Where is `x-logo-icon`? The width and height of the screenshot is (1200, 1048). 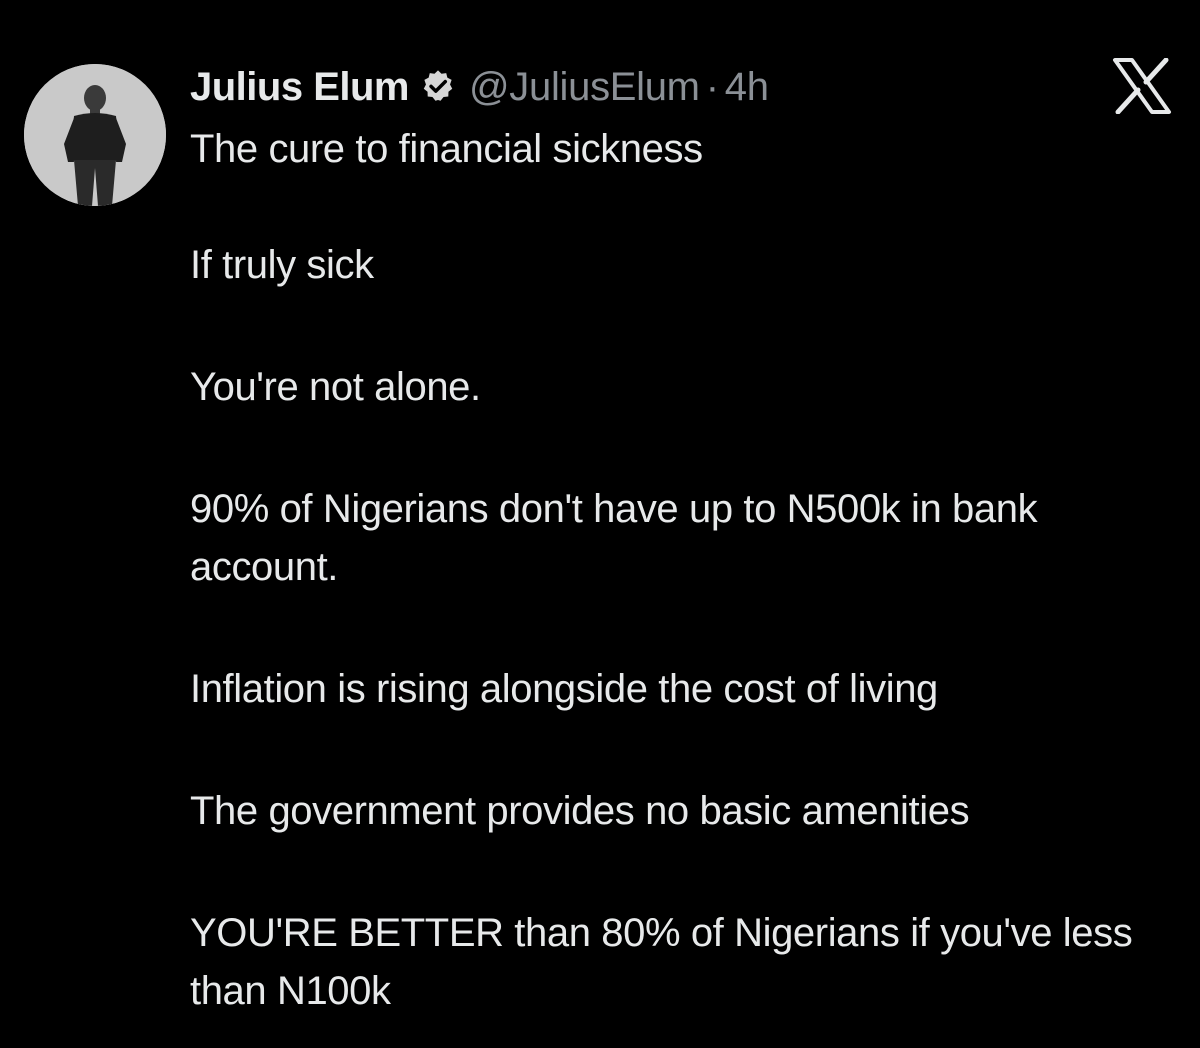 x-logo-icon is located at coordinates (1142, 86).